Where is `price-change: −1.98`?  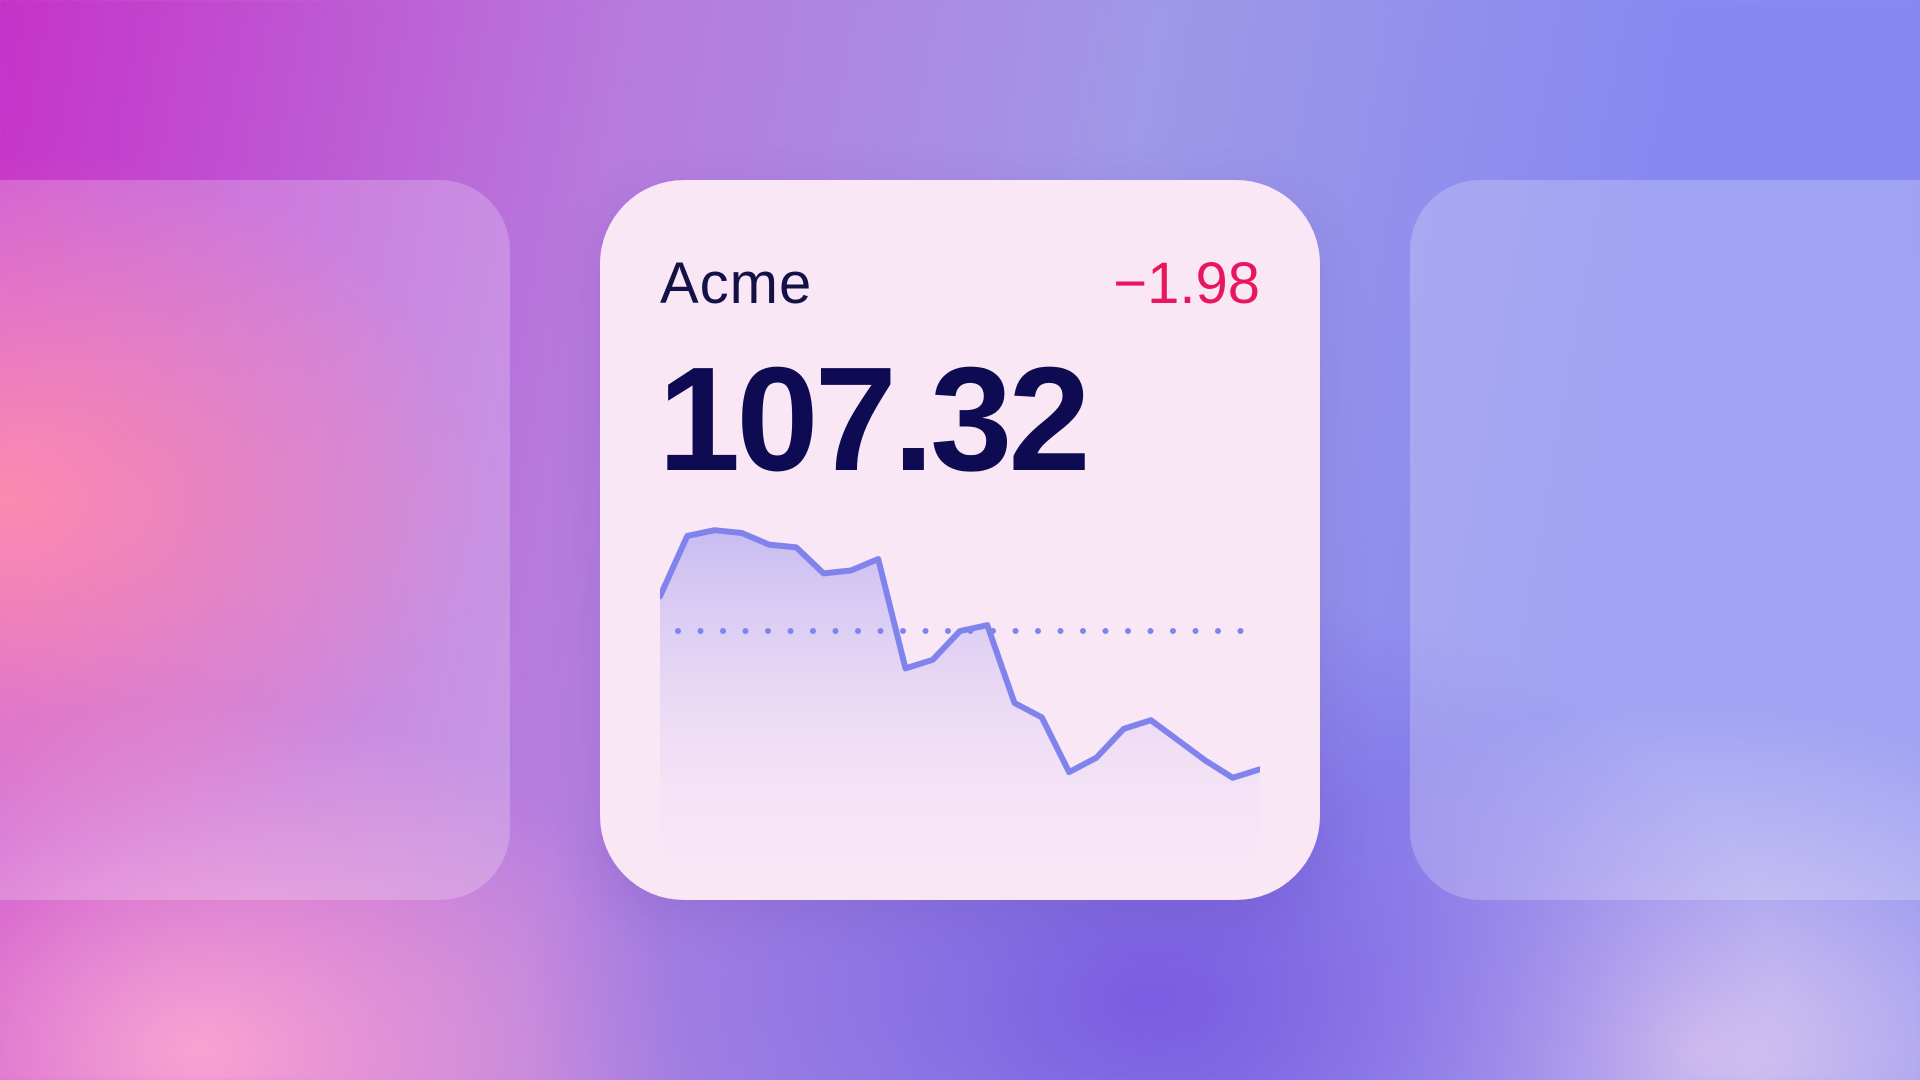
price-change: −1.98 is located at coordinates (1186, 283).